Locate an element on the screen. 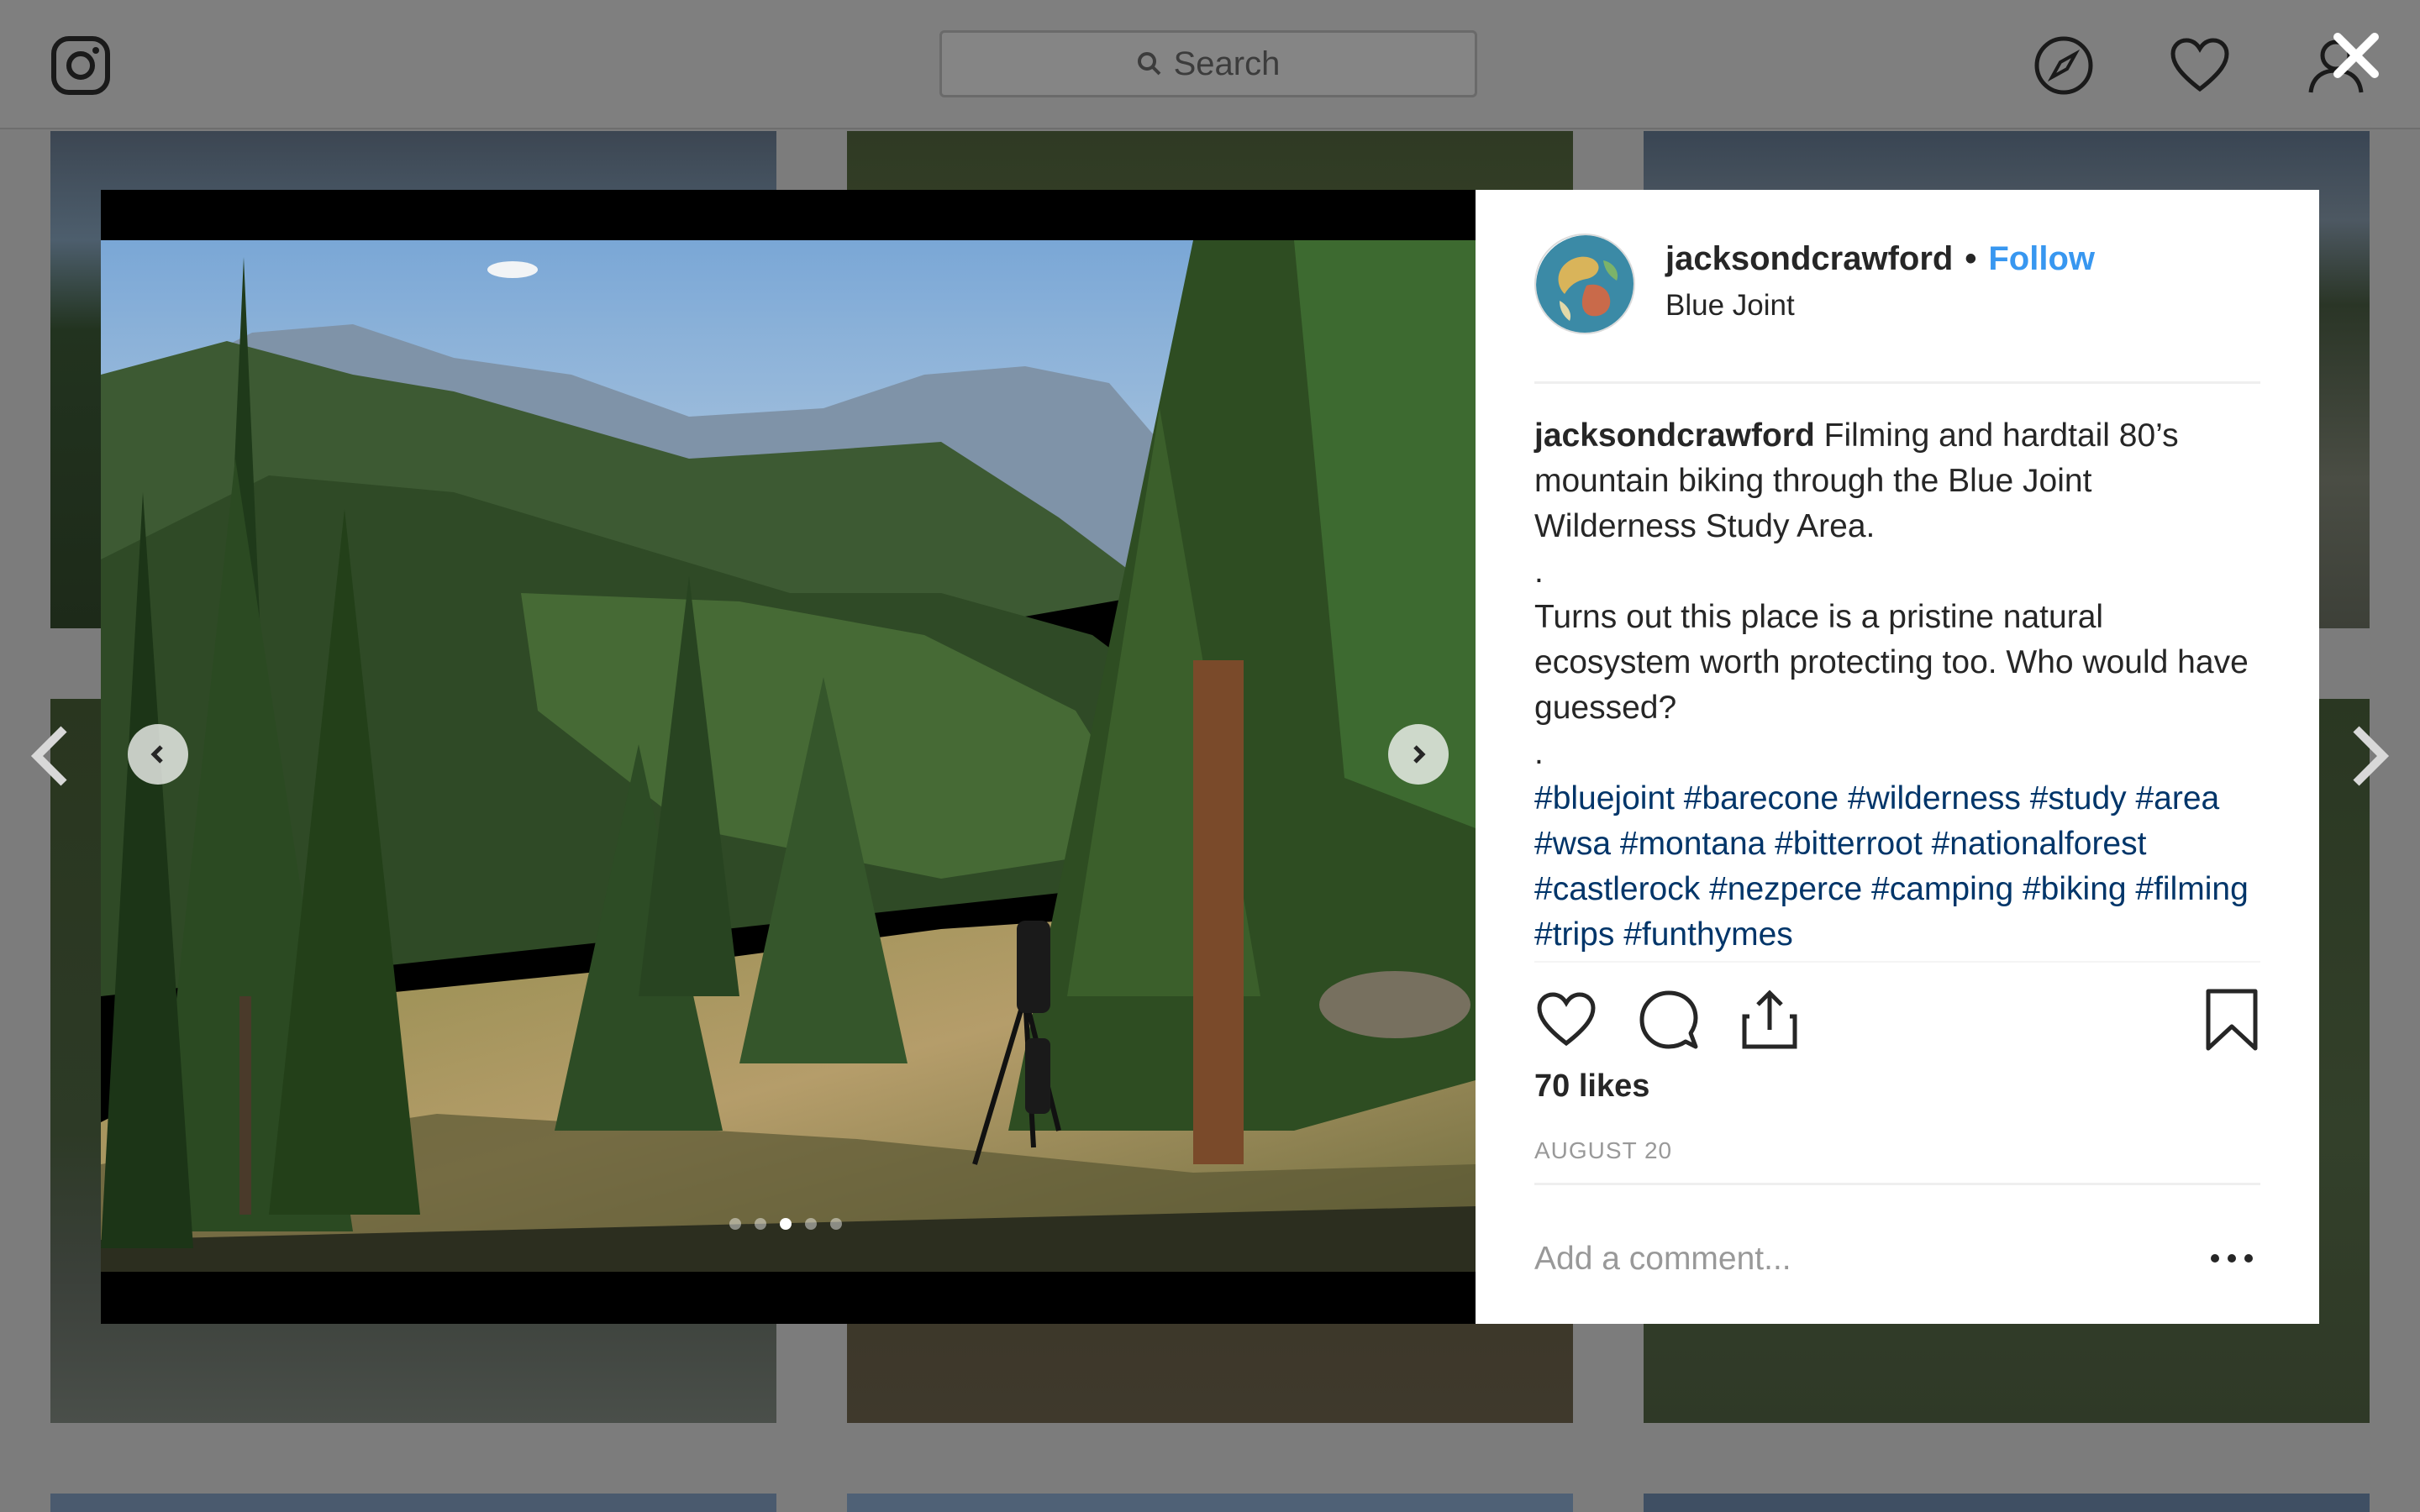 This screenshot has height=1512, width=2420. search-placeholder: Search is located at coordinates (1227, 63).